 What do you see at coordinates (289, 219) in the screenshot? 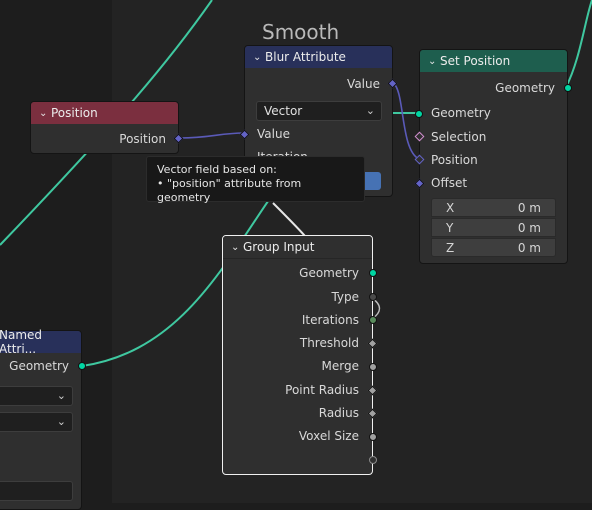
I see `link-group-iterations` at bounding box center [289, 219].